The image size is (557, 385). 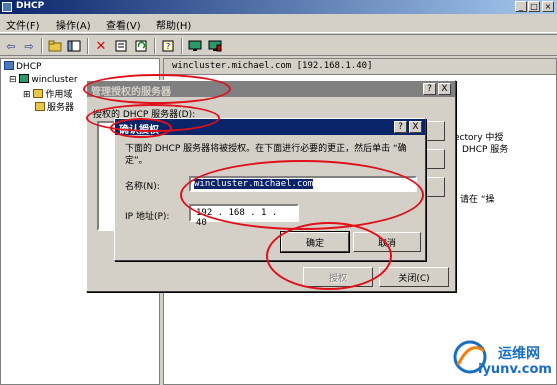 What do you see at coordinates (548, 6) in the screenshot?
I see `close-button: ×` at bounding box center [548, 6].